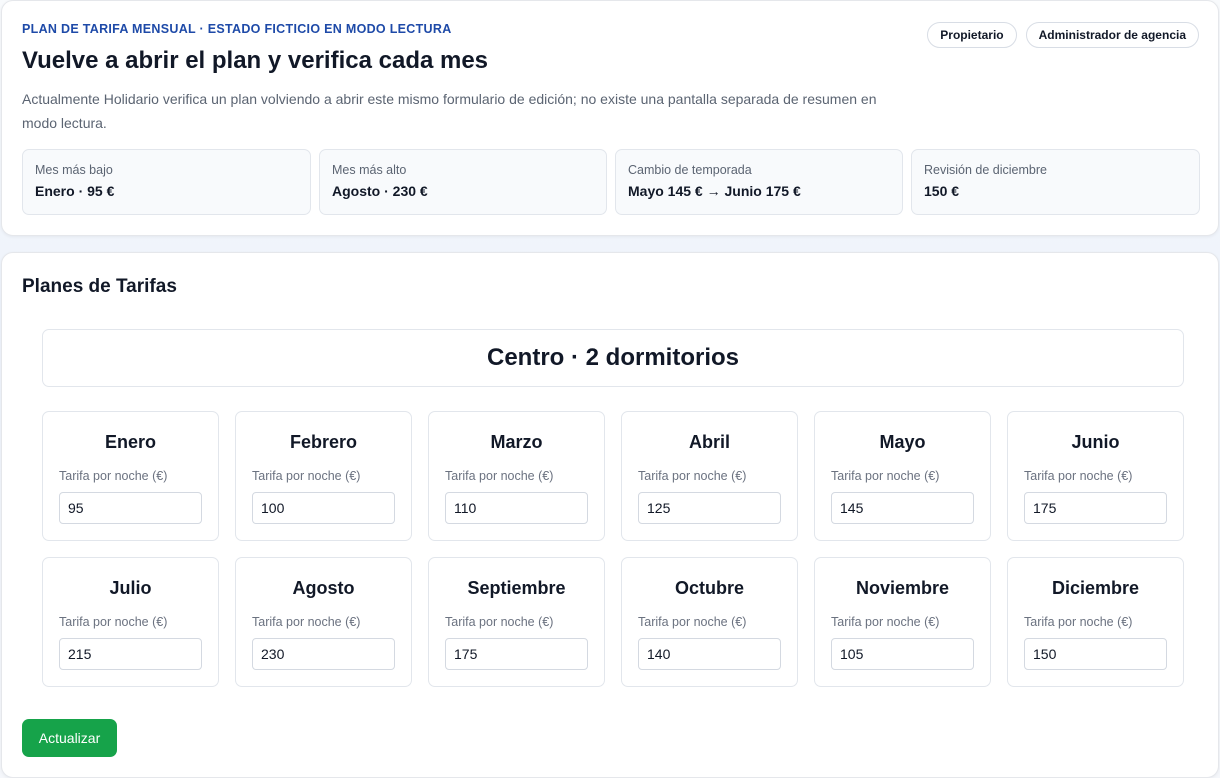 This screenshot has height=778, width=1220. I want to click on month-name: Enero, so click(130, 442).